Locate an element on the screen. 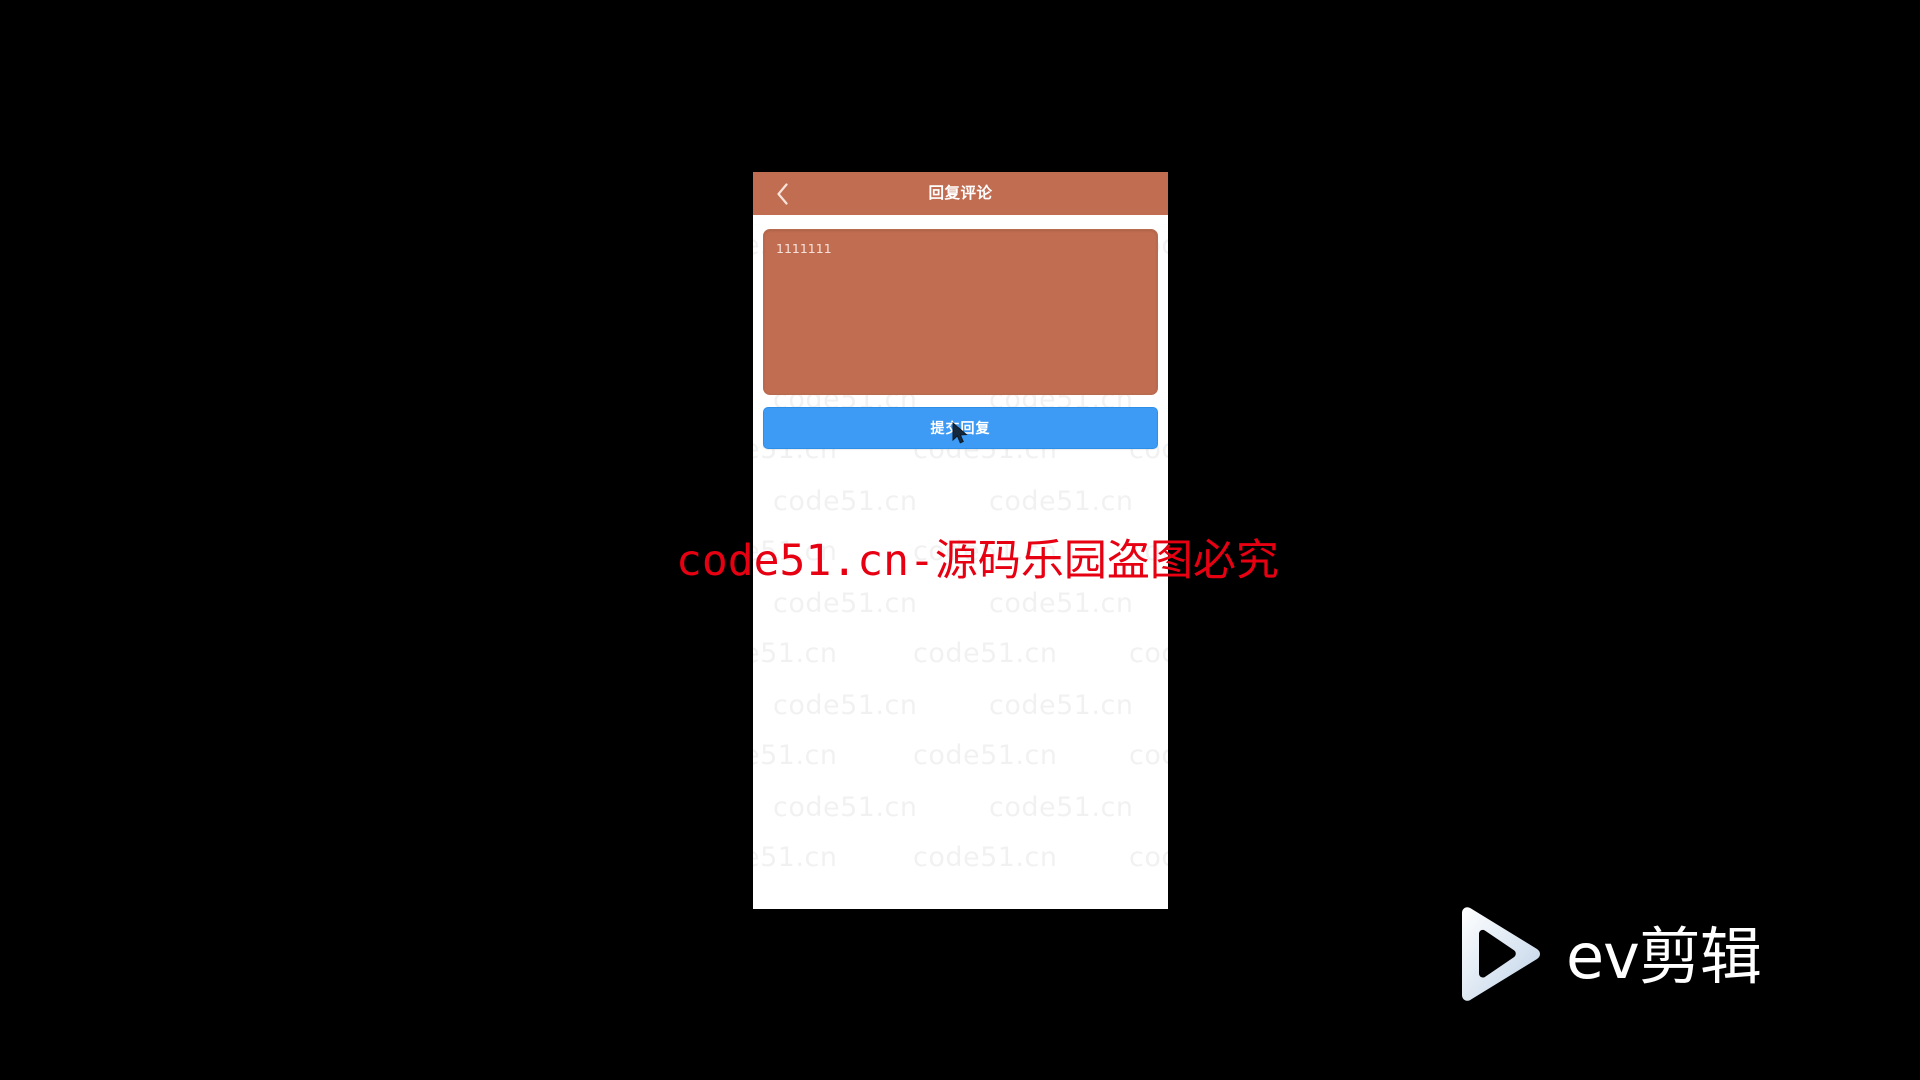 The width and height of the screenshot is (1920, 1080). ev-wordmark: ev剪辑 is located at coordinates (1664, 956).